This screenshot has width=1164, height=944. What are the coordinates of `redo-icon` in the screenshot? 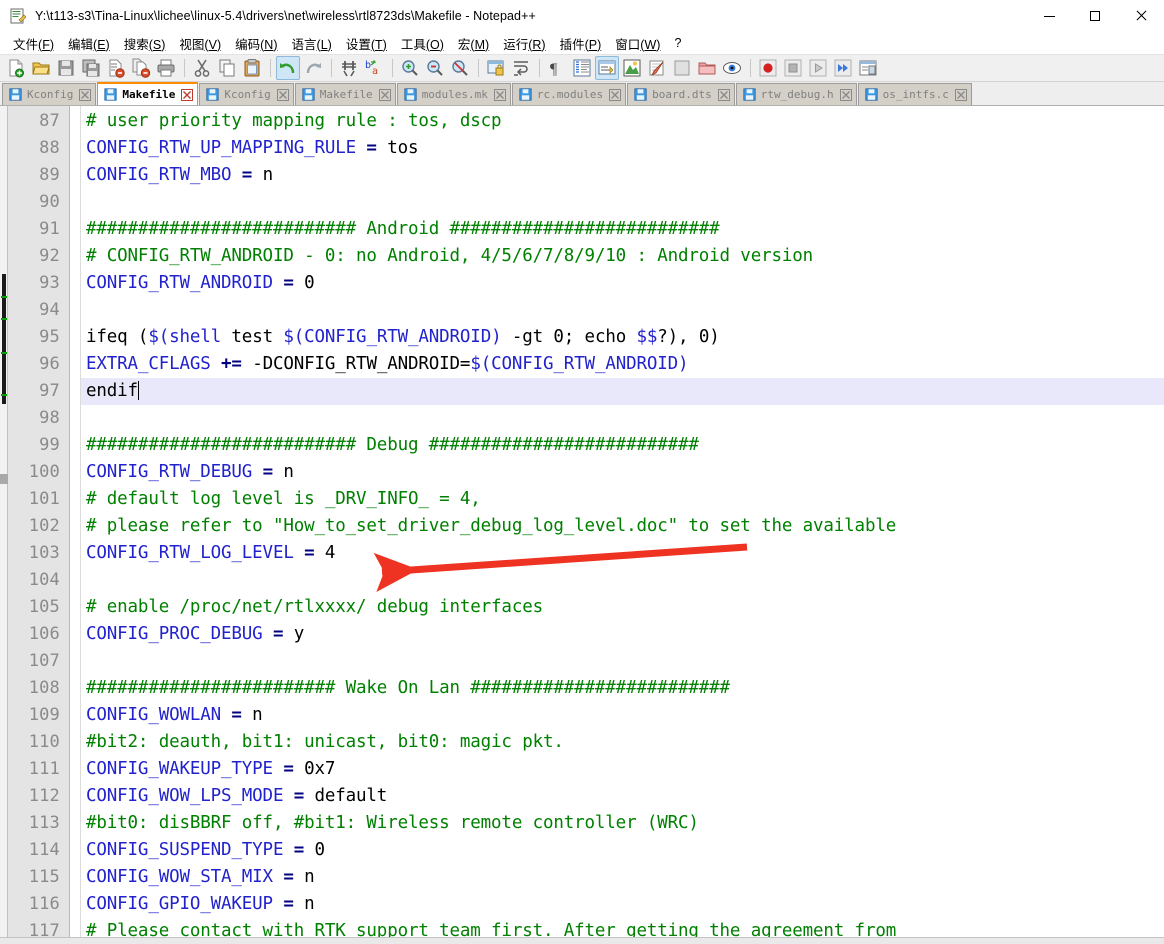 It's located at (313, 68).